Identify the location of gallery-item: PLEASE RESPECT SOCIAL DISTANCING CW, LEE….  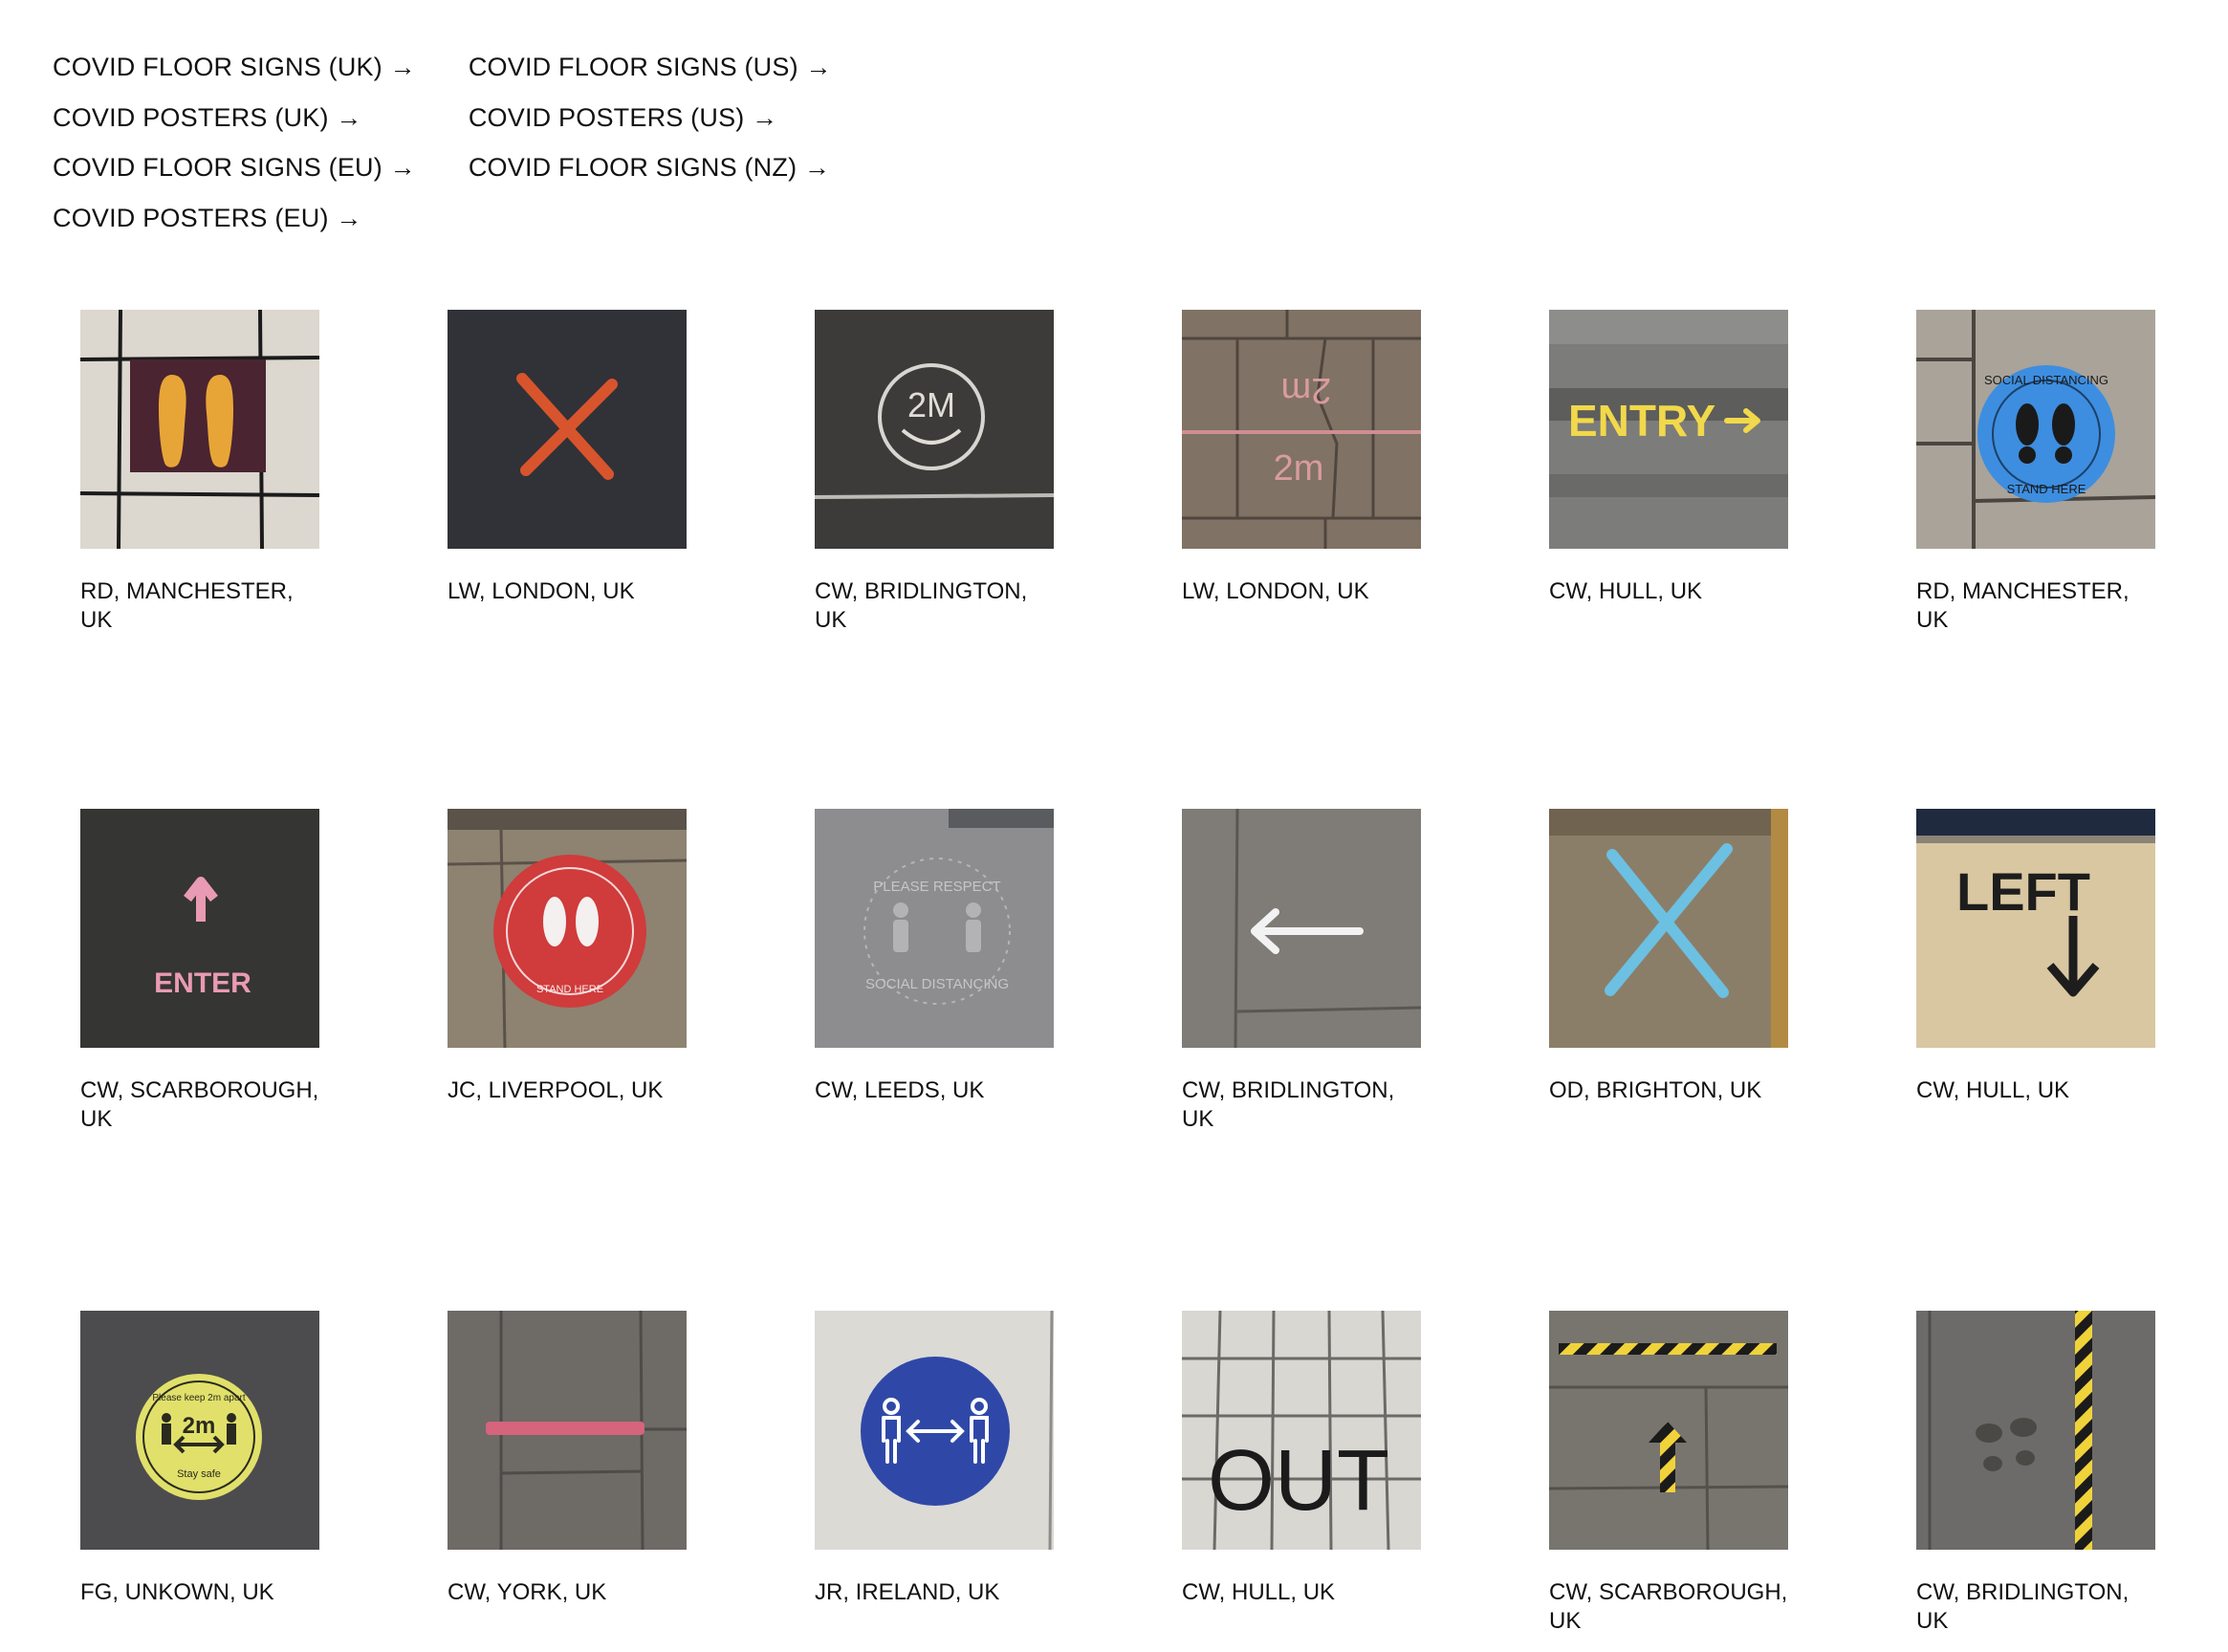
(934, 957).